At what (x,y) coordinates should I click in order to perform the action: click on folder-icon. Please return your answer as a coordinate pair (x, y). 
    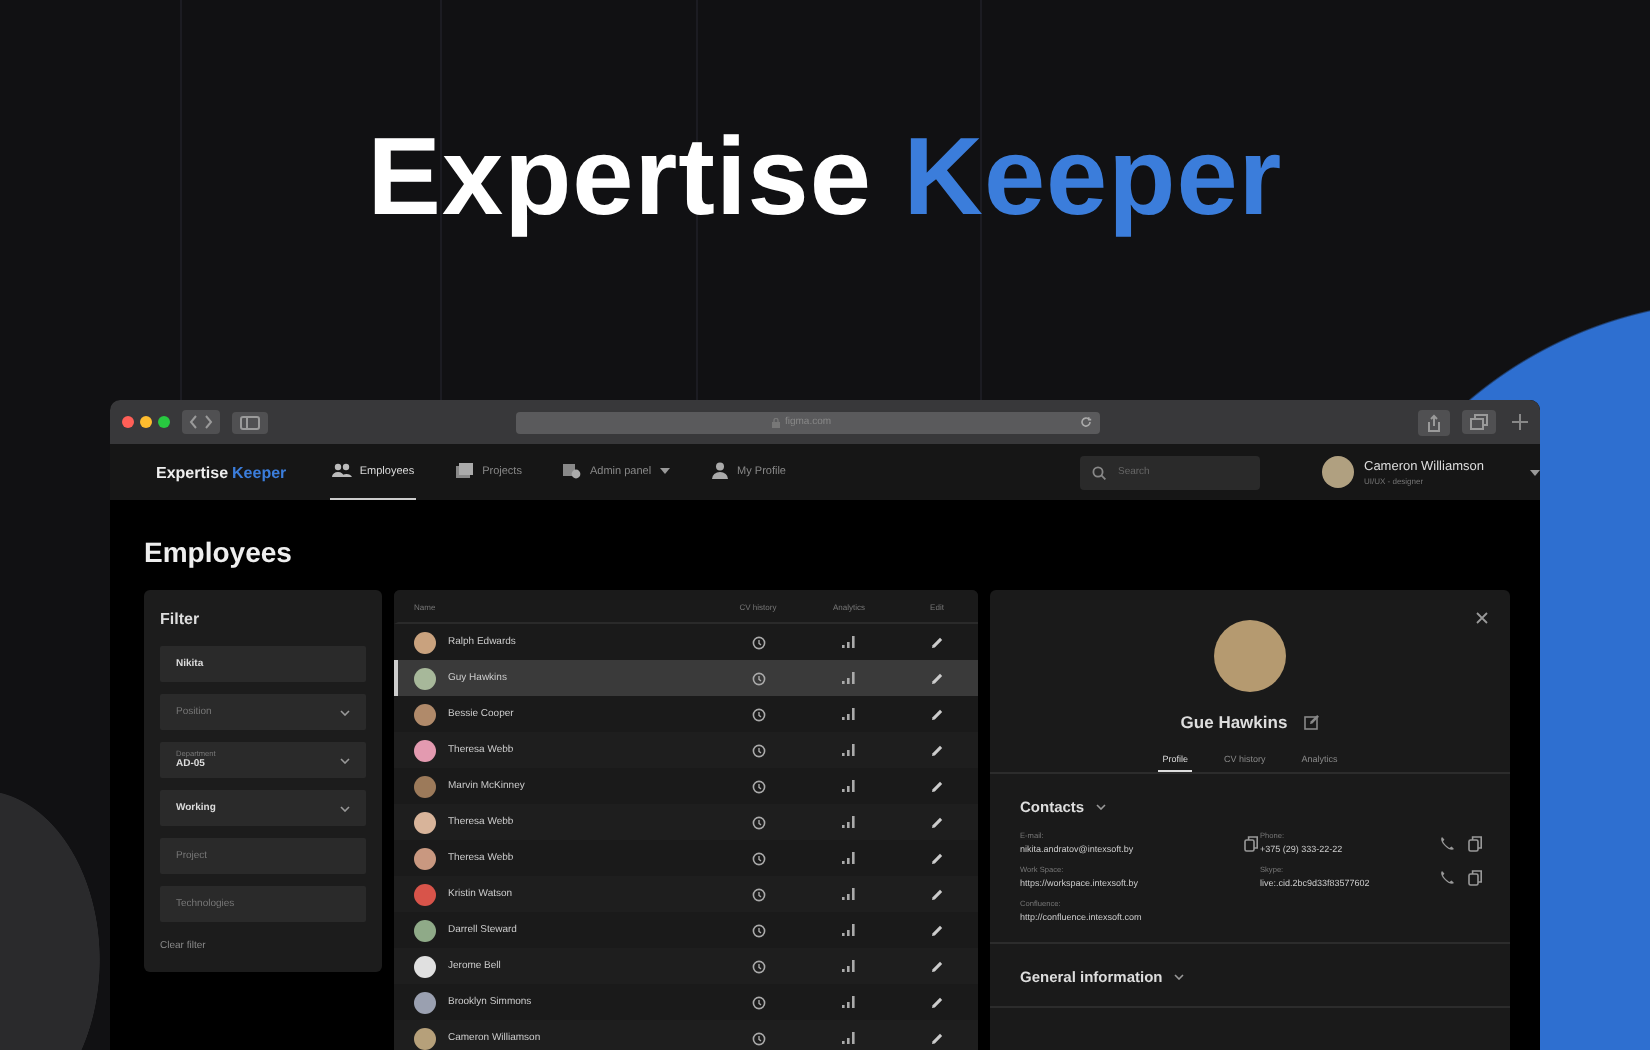
    Looking at the image, I should click on (464, 471).